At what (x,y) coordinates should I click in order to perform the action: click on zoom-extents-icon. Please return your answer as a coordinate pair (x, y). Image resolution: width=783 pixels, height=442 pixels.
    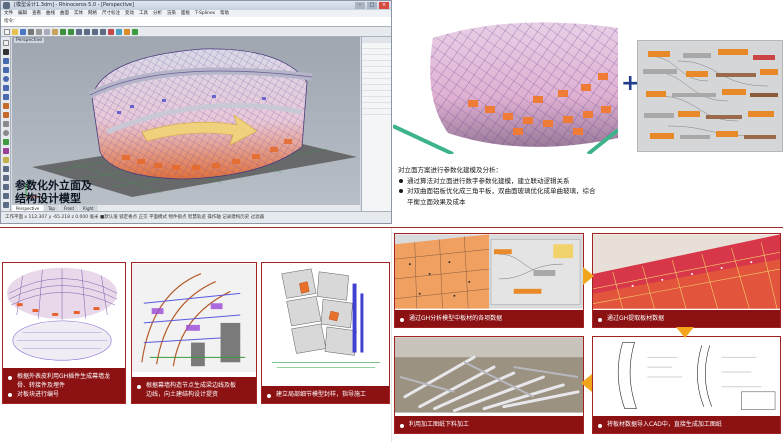
    Looking at the image, I should click on (103, 32).